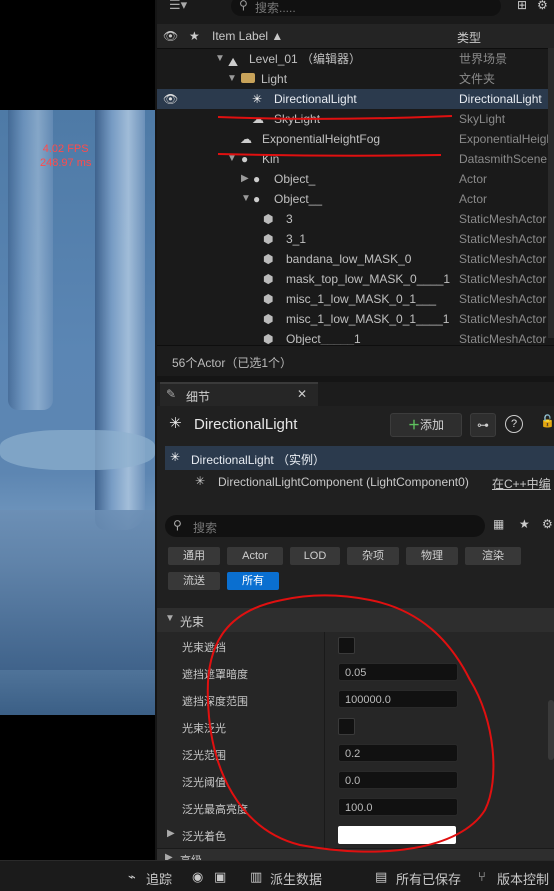 Image resolution: width=554 pixels, height=891 pixels. What do you see at coordinates (215, 810) in the screenshot?
I see `prop-label: 泛光最高亮度` at bounding box center [215, 810].